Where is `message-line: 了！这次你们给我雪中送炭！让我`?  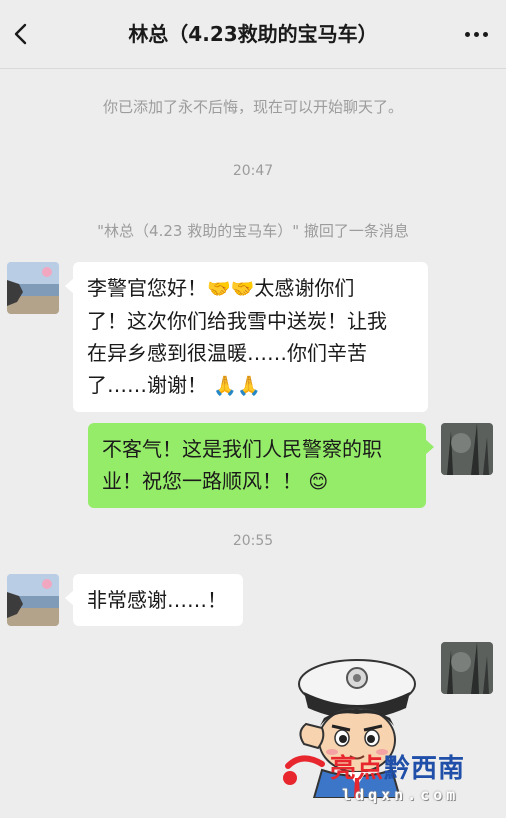
message-line: 了！这次你们给我雪中送炭！让我 is located at coordinates (237, 321).